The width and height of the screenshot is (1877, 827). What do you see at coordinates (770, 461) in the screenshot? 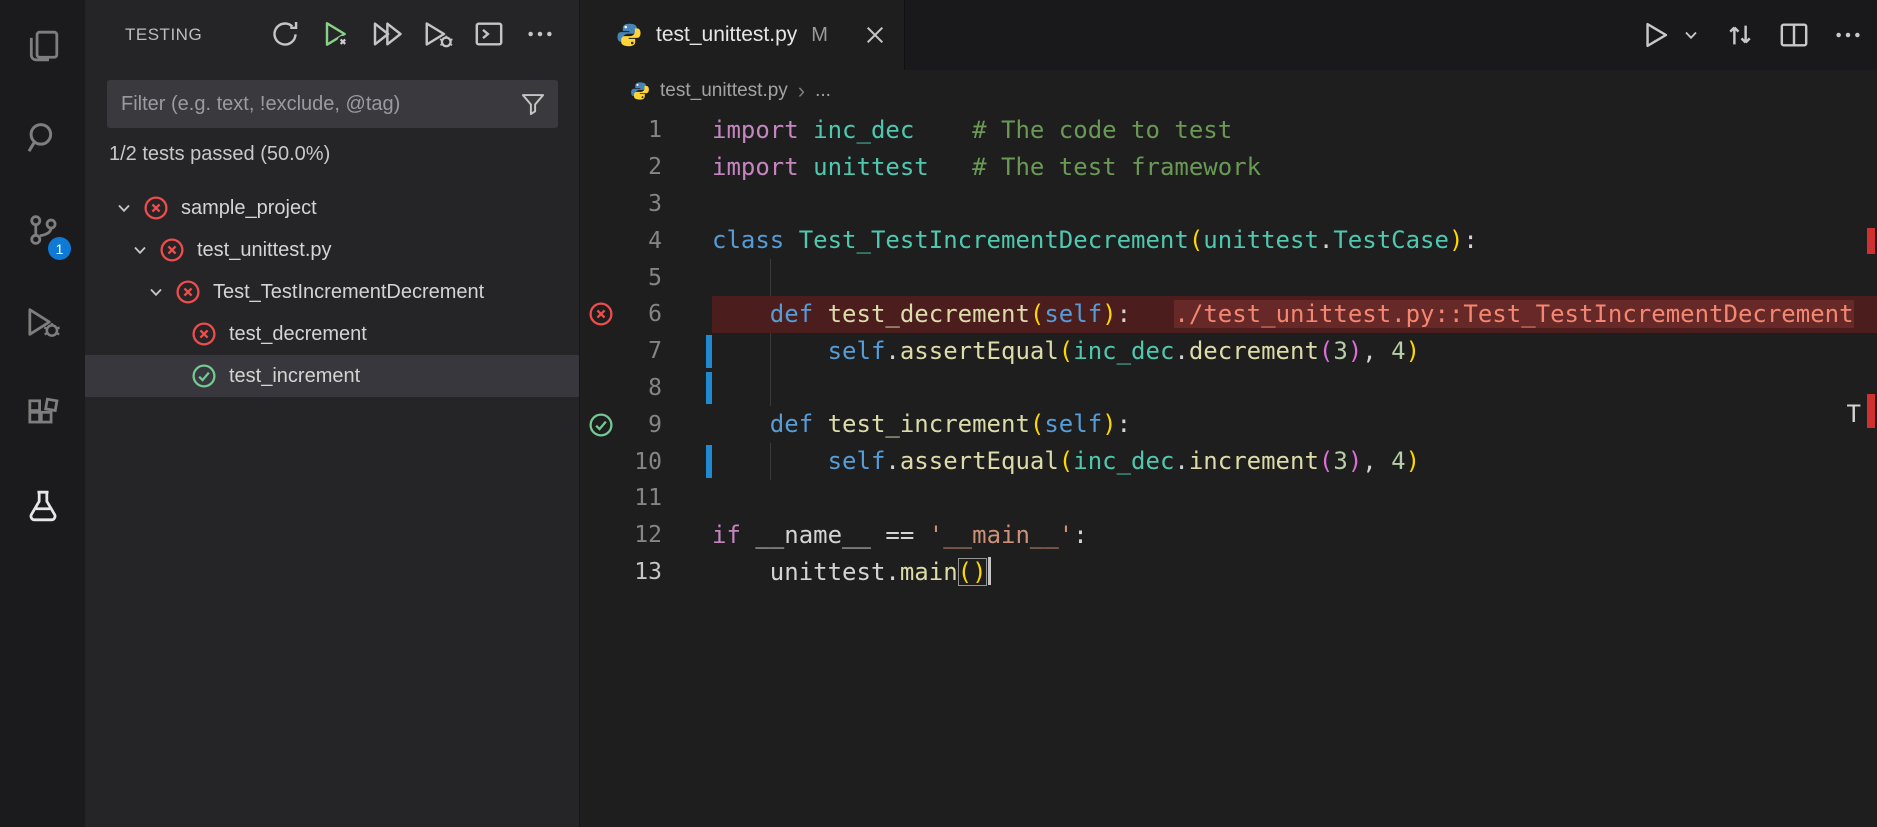
I see `indent-guide` at bounding box center [770, 461].